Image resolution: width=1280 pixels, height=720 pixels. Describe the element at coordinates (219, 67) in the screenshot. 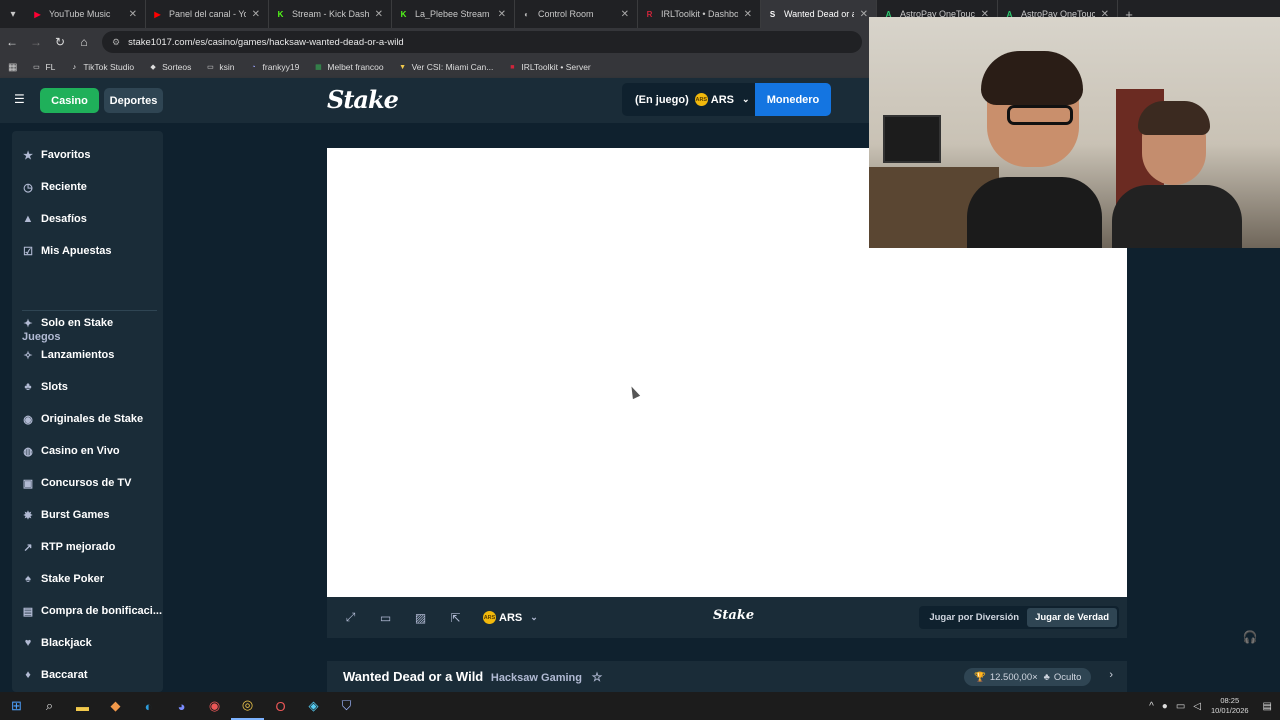

I see `bookmark-item: ▭ ksin` at that location.